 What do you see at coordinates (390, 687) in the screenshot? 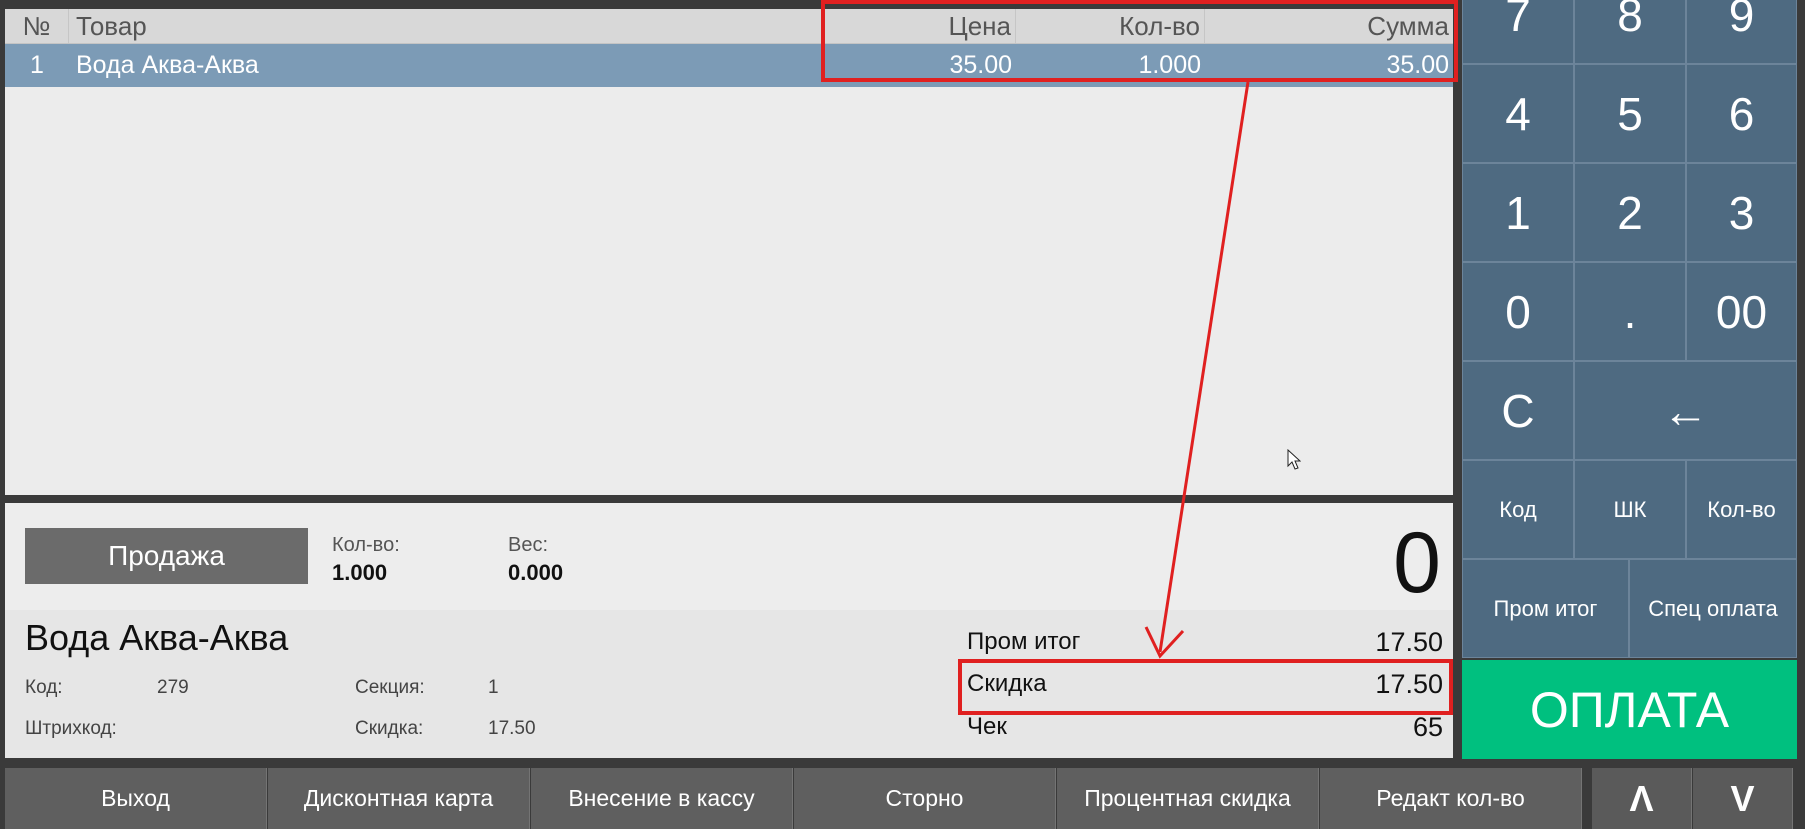
I see `section-label: Секция:` at bounding box center [390, 687].